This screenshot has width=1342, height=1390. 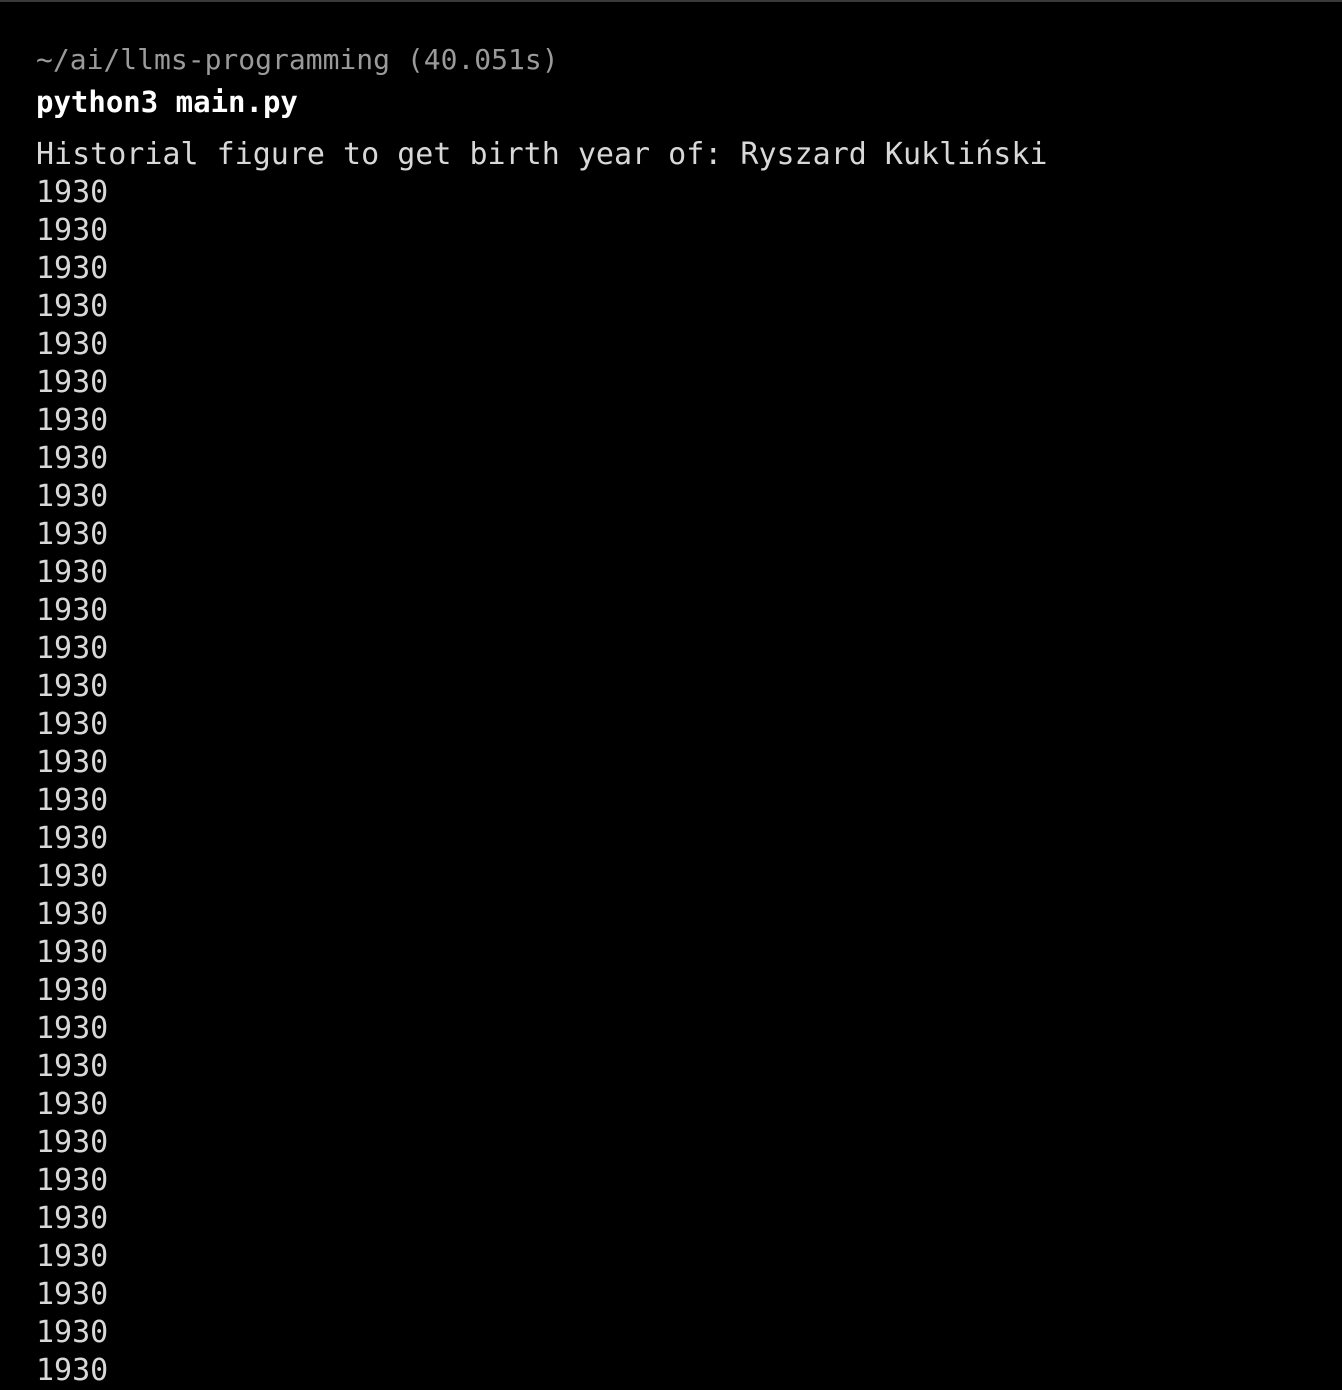 What do you see at coordinates (482, 59) in the screenshot?
I see `command-duration: (40.051s)` at bounding box center [482, 59].